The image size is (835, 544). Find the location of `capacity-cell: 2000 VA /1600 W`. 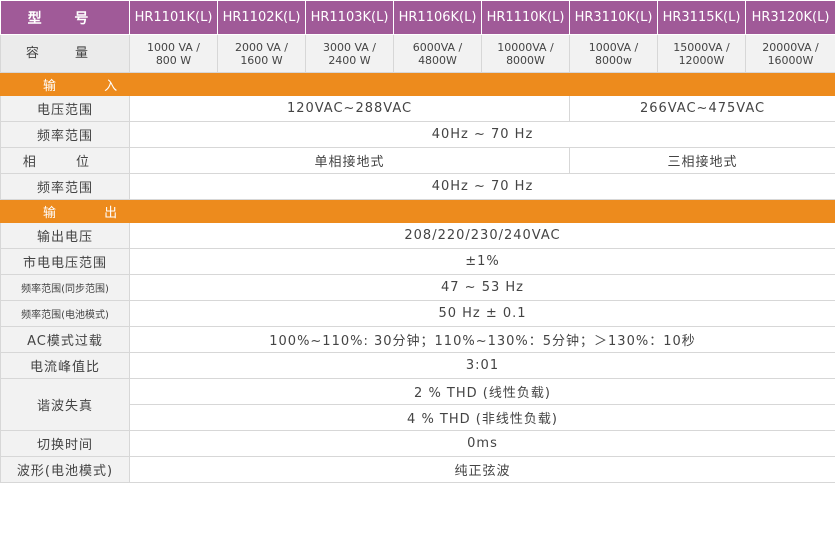

capacity-cell: 2000 VA /1600 W is located at coordinates (261, 53).